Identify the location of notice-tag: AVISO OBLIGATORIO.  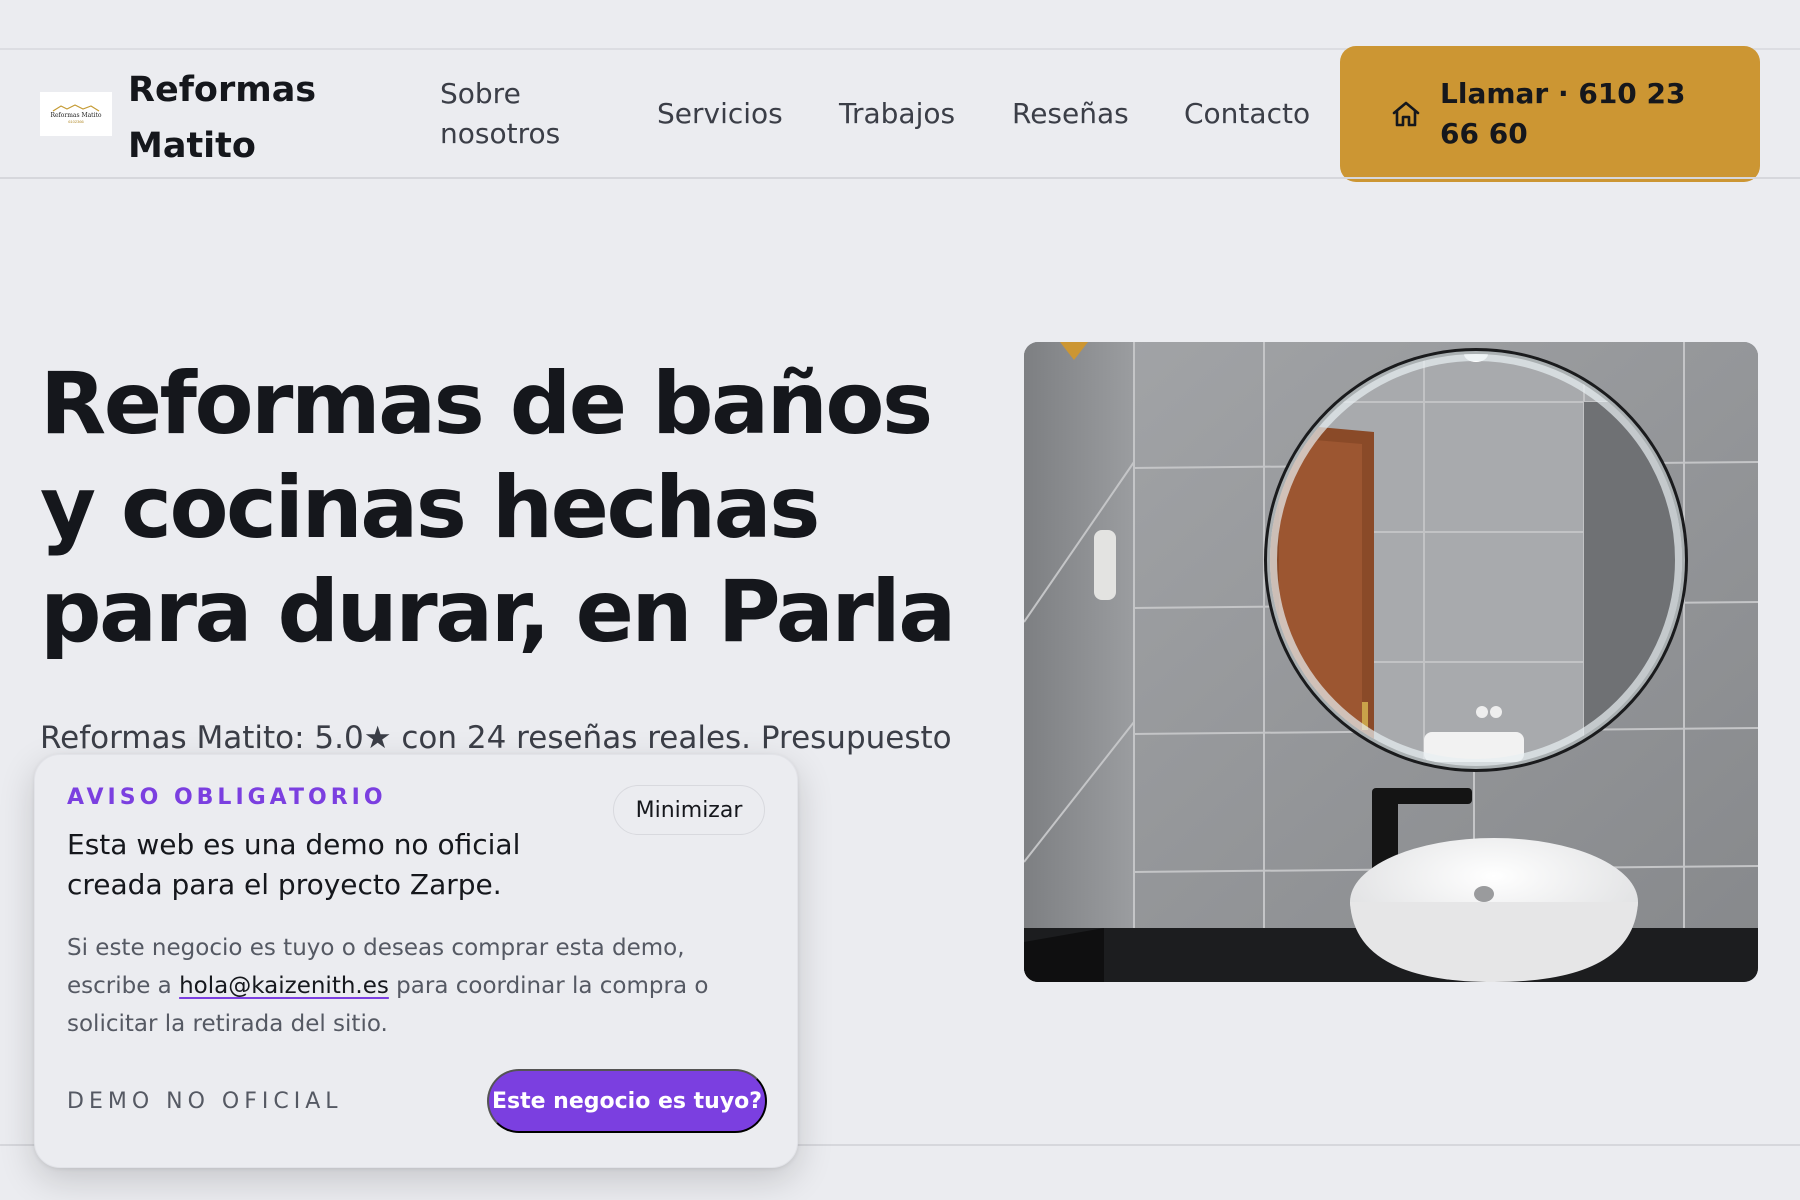
(227, 797).